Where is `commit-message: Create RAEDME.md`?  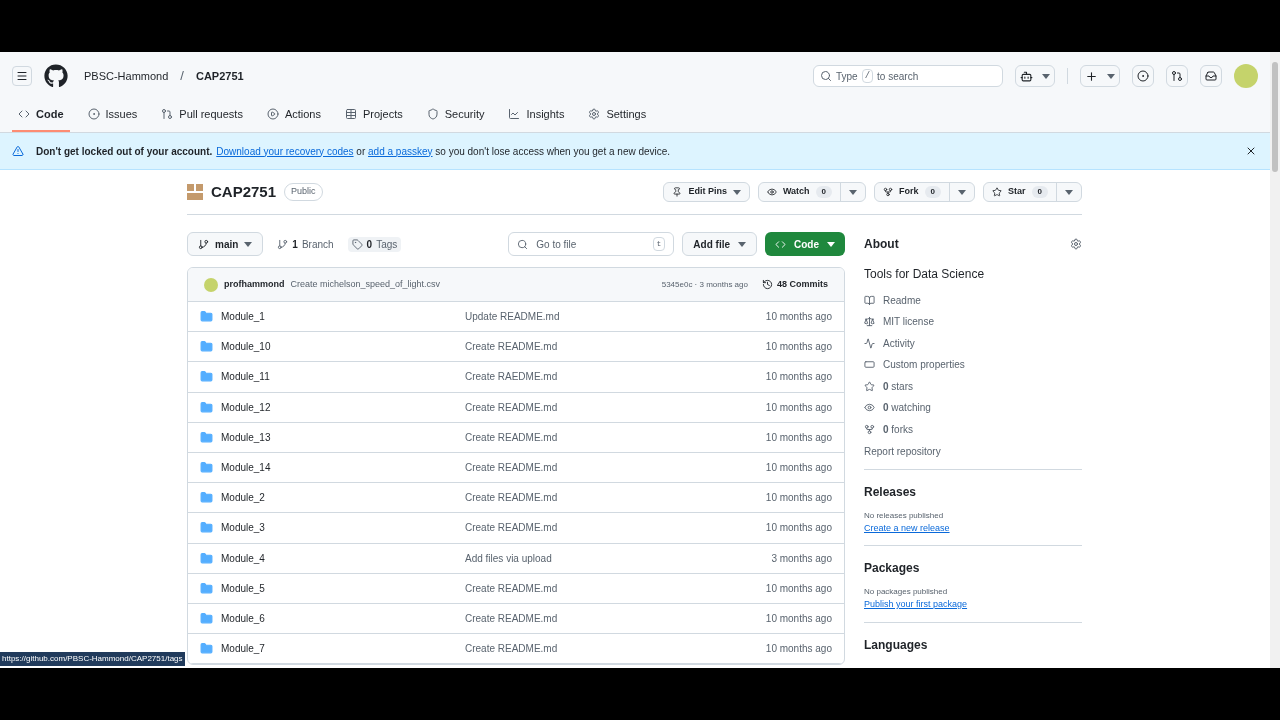 commit-message: Create RAEDME.md is located at coordinates (615, 377).